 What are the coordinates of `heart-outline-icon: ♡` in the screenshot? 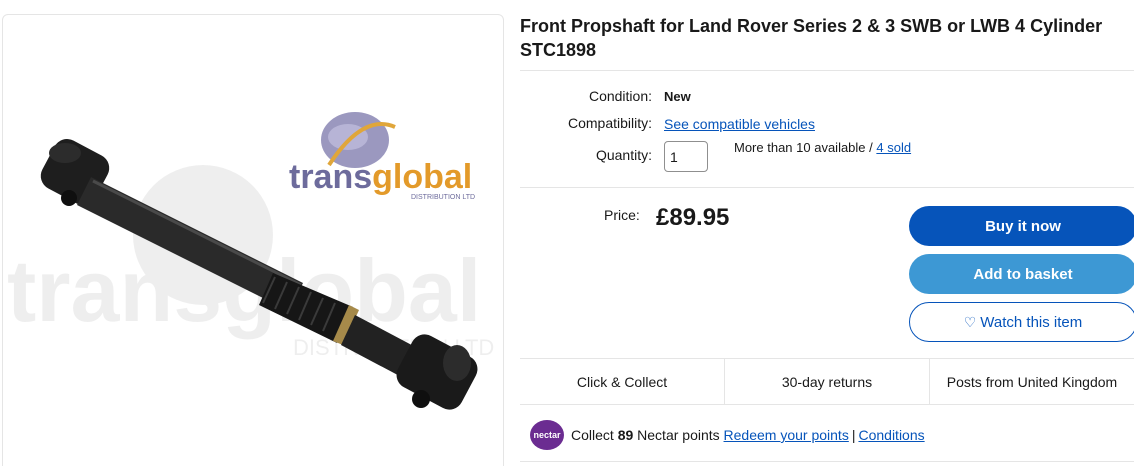 It's located at (970, 321).